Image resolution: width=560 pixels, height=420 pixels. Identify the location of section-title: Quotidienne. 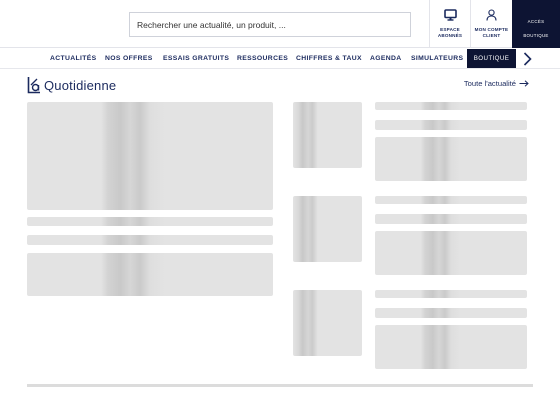
(80, 85).